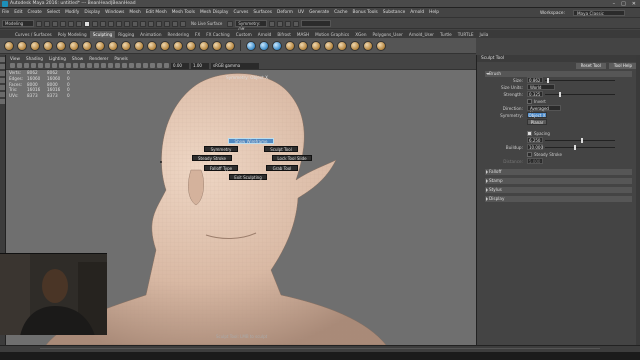  Describe the element at coordinates (303, 34) in the screenshot. I see `shelf-tab-mash: MASH` at that location.